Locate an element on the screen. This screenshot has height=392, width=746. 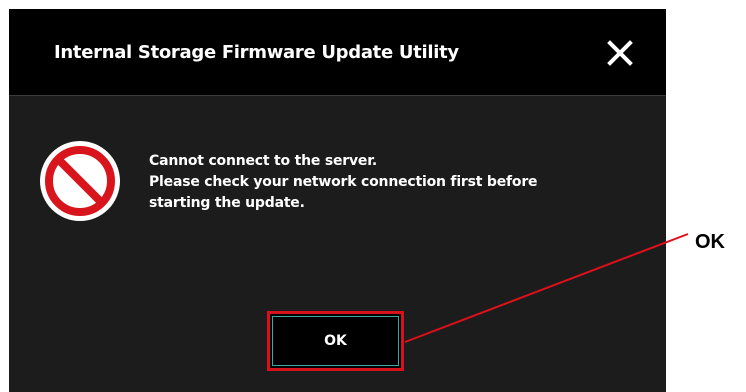
dialog-title: Internal Storage Firmware Update Utility is located at coordinates (256, 52).